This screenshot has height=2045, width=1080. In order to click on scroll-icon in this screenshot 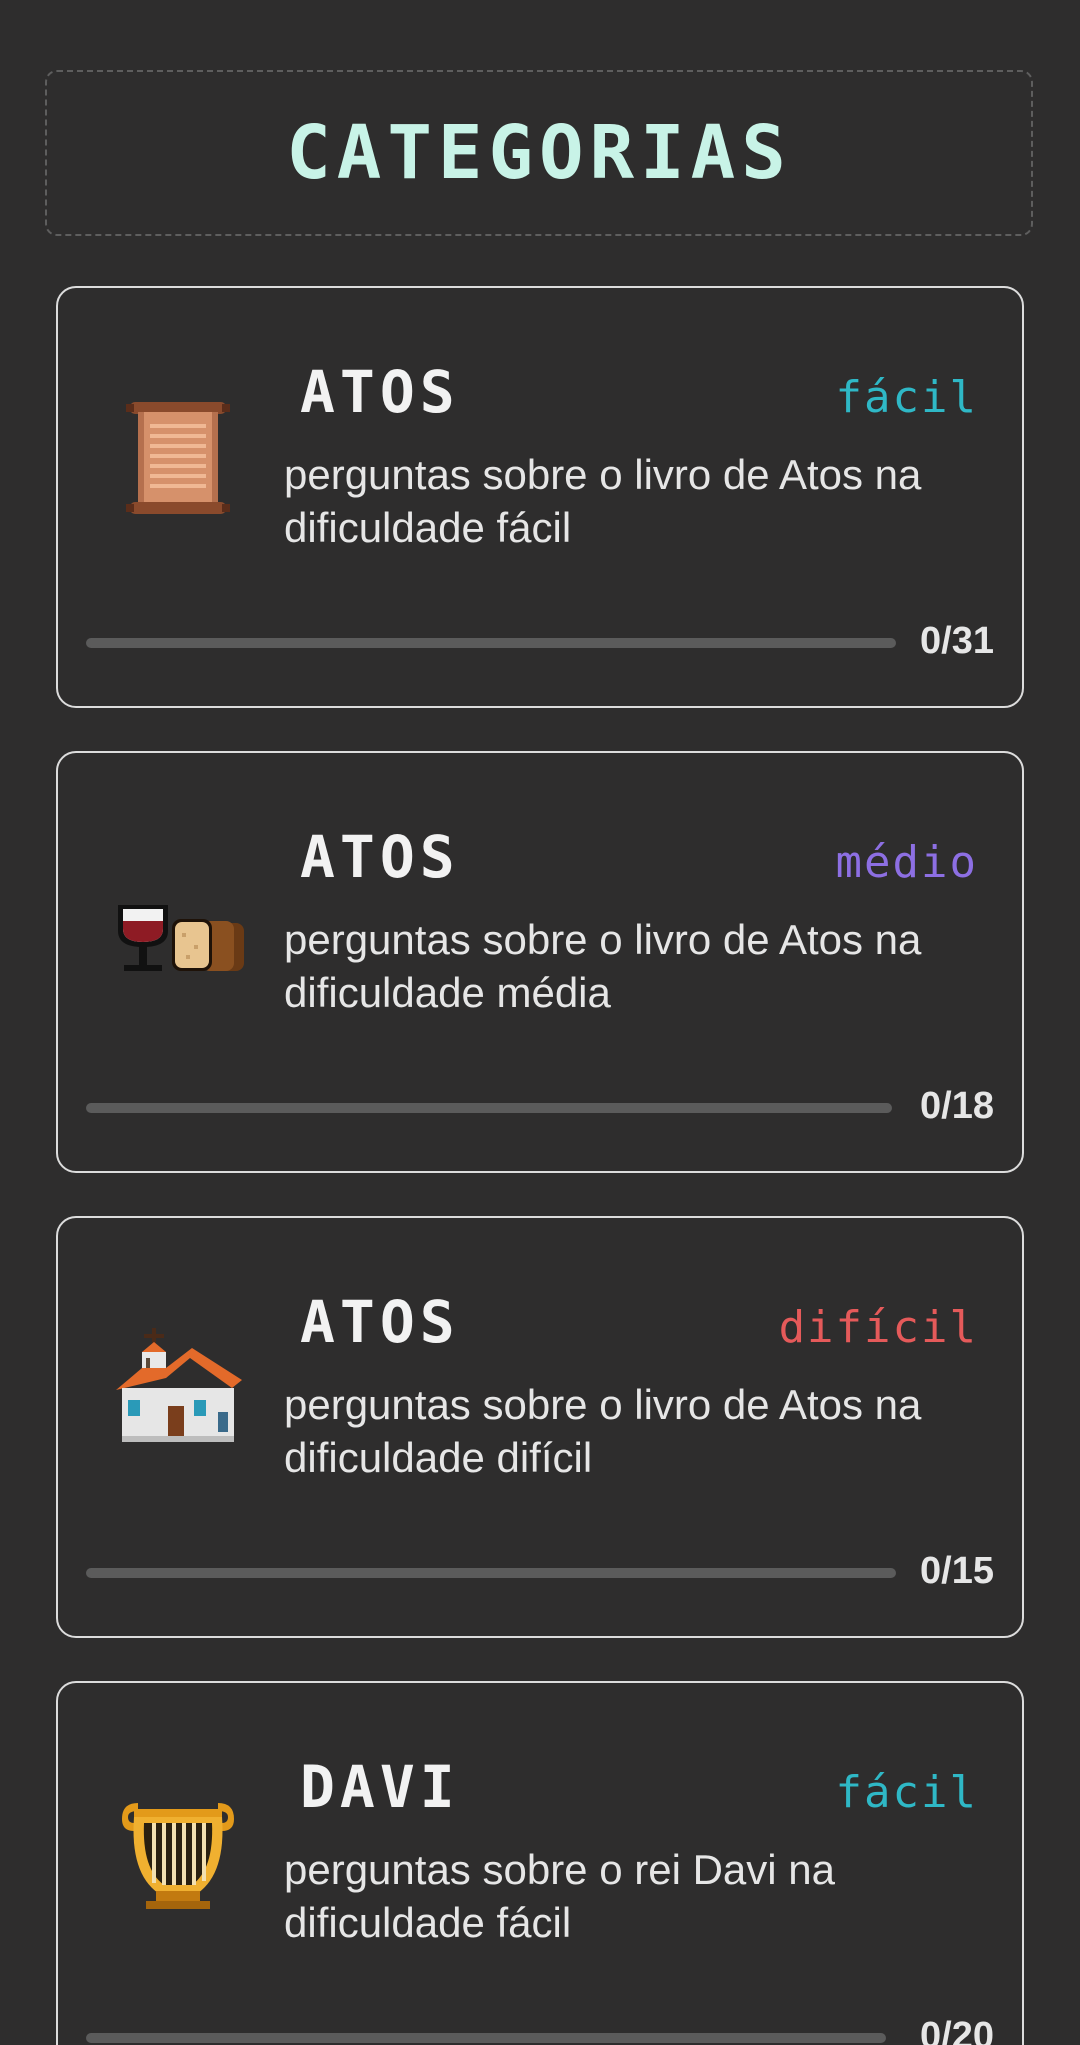, I will do `click(178, 458)`.